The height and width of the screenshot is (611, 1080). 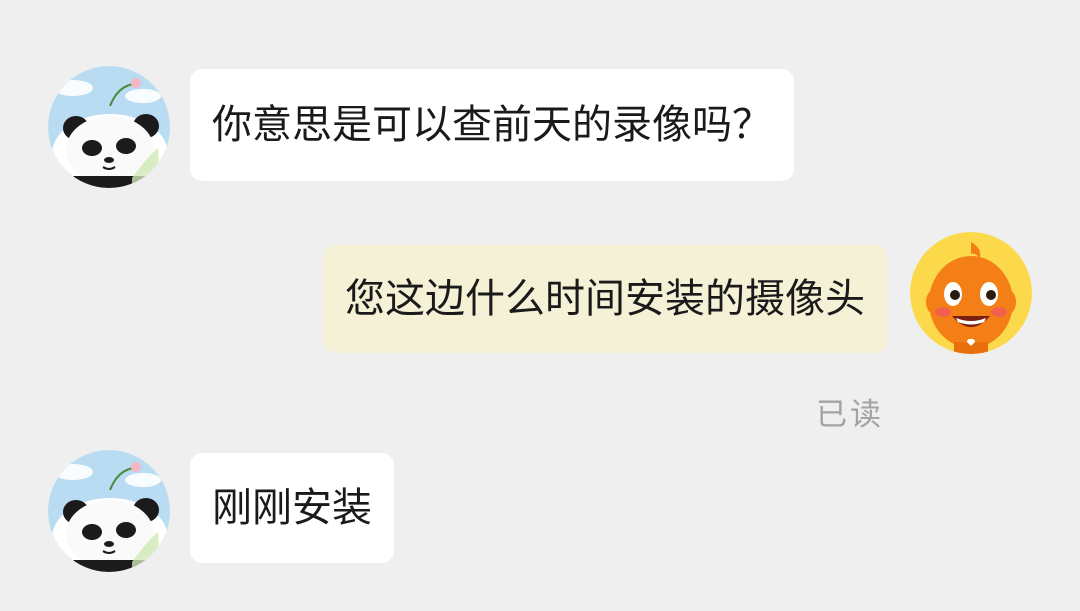 I want to click on orange-mascot-icon, so click(x=971, y=293).